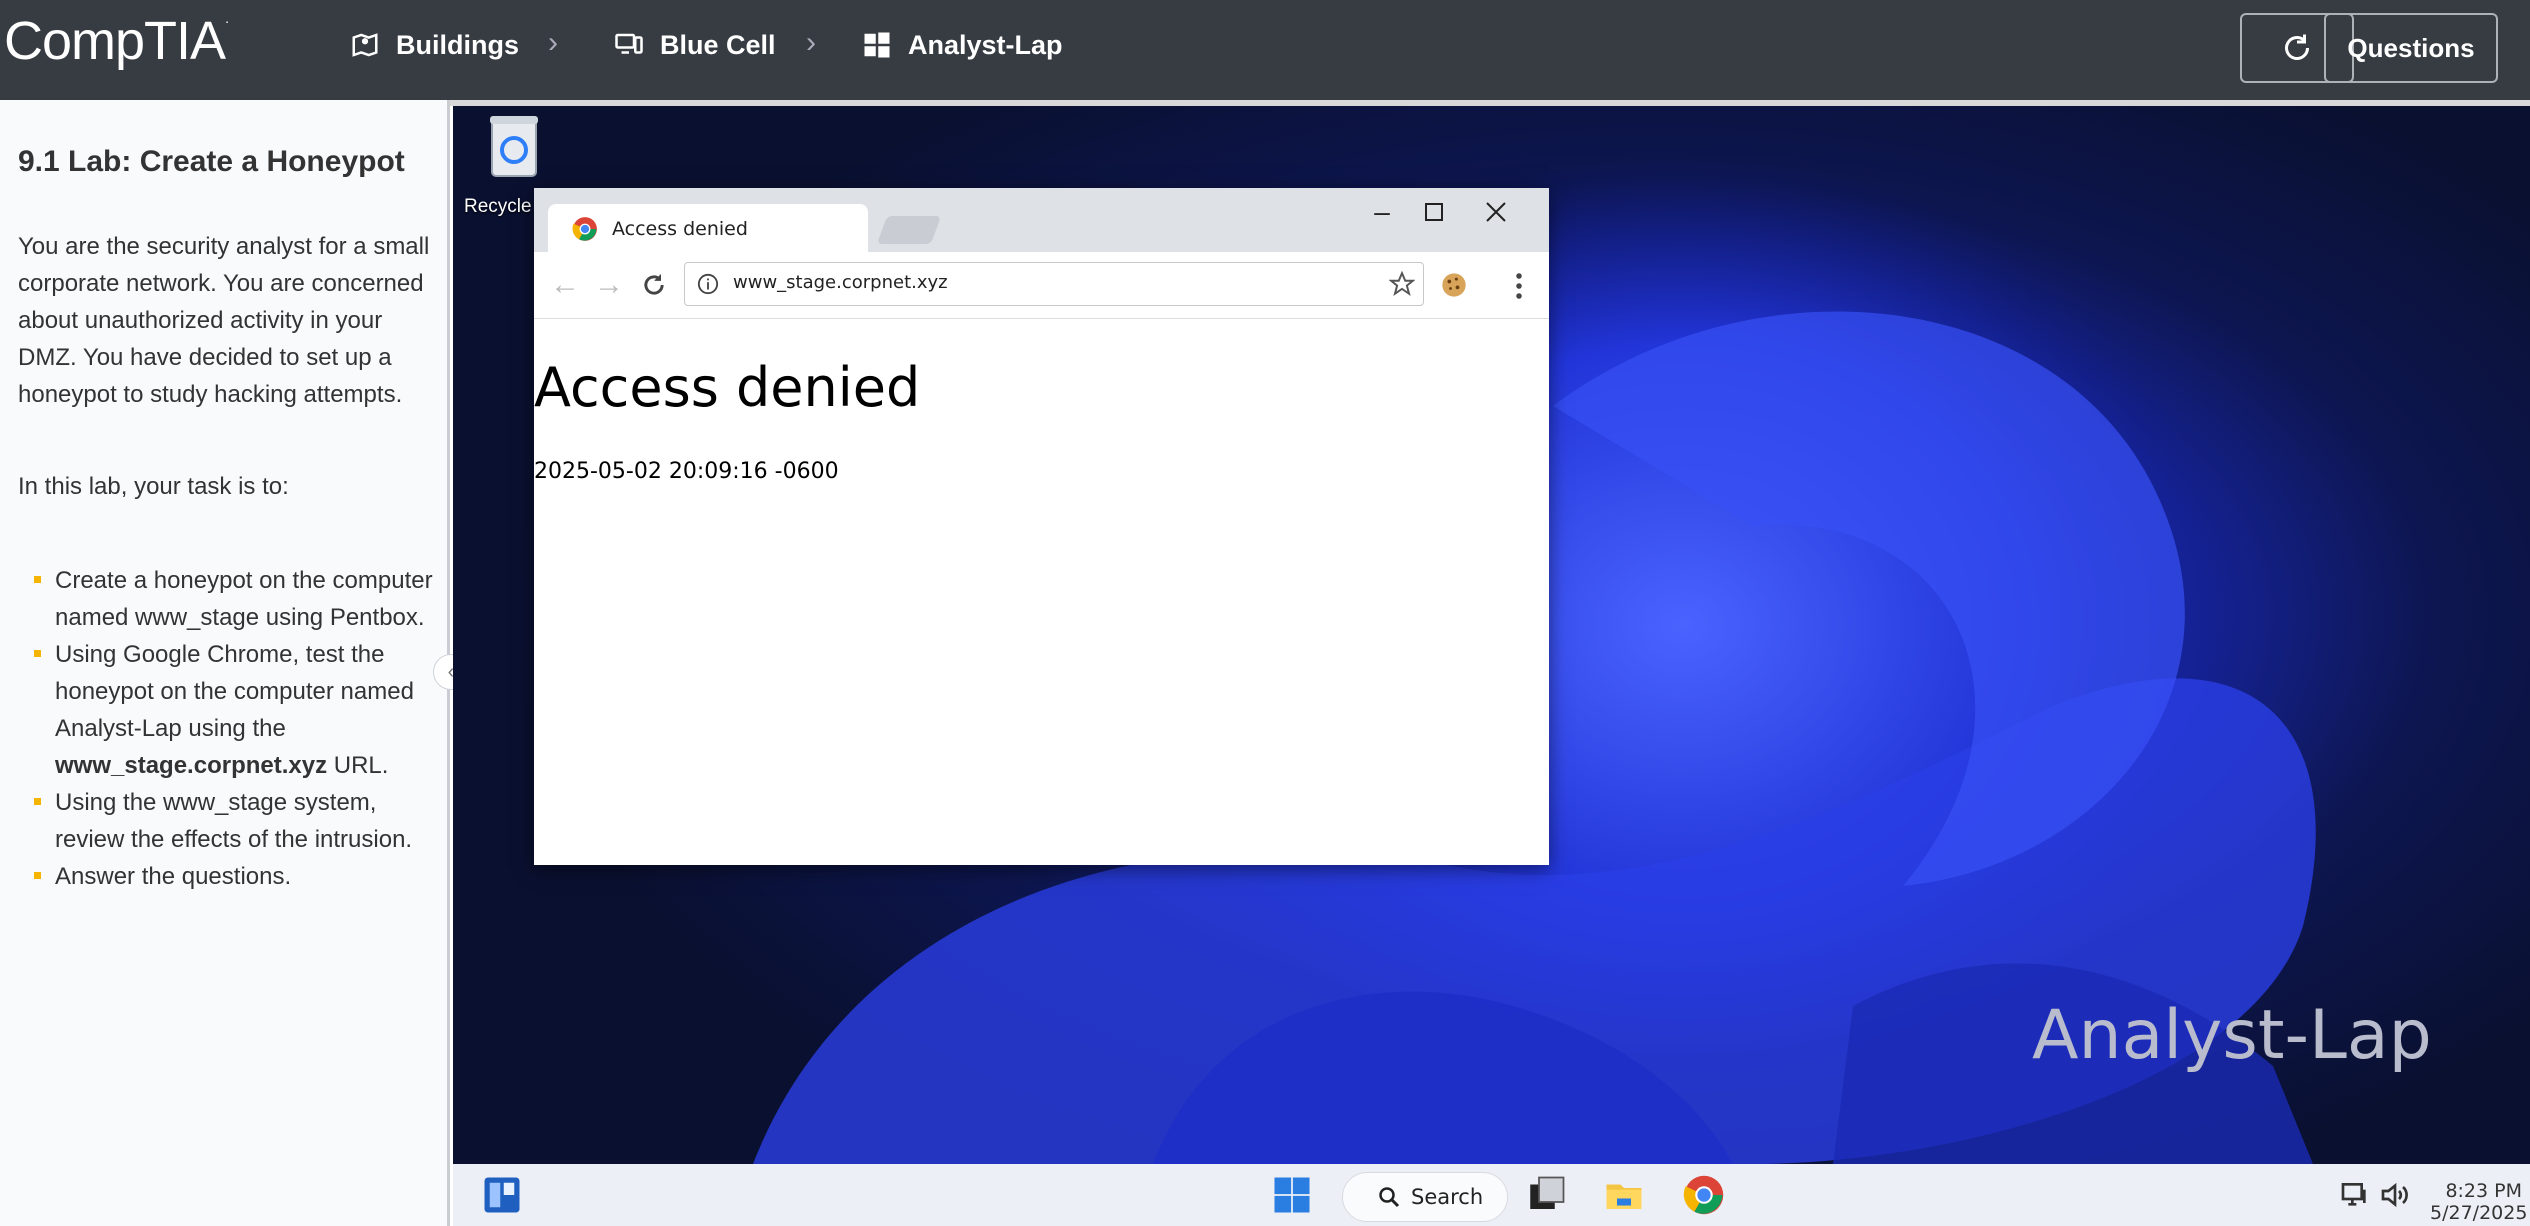 Image resolution: width=2530 pixels, height=1226 pixels. What do you see at coordinates (211, 161) in the screenshot?
I see `lab-title: 9.1 Lab: Create a Honeypot` at bounding box center [211, 161].